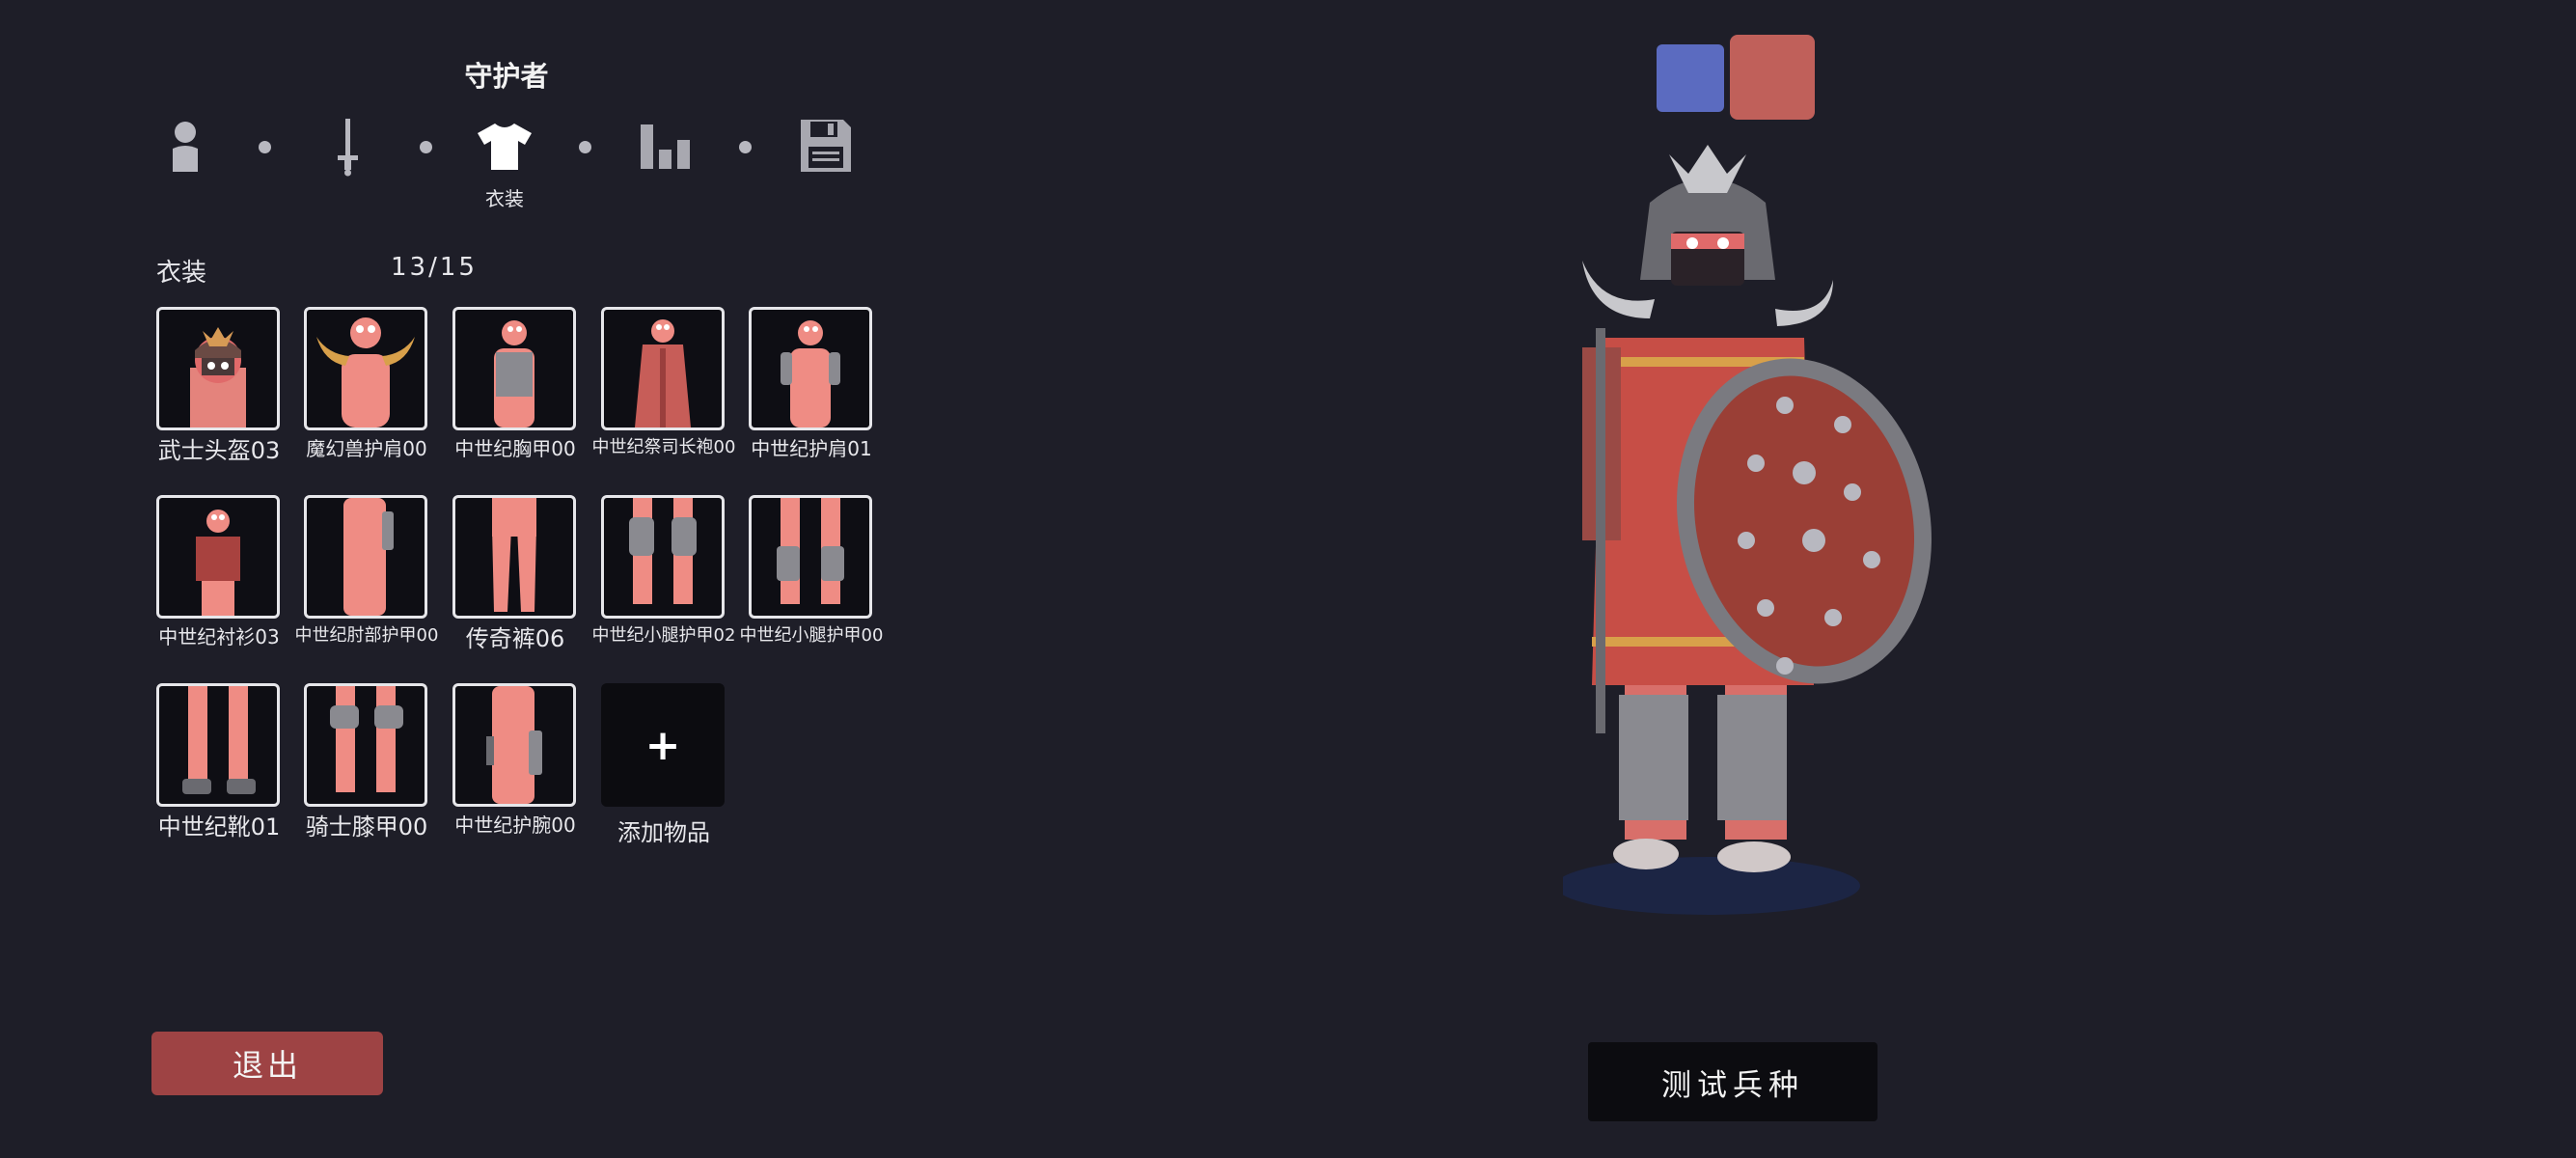 The image size is (2576, 1158). I want to click on clothing-item: 中世纪肘部护甲00, so click(366, 571).